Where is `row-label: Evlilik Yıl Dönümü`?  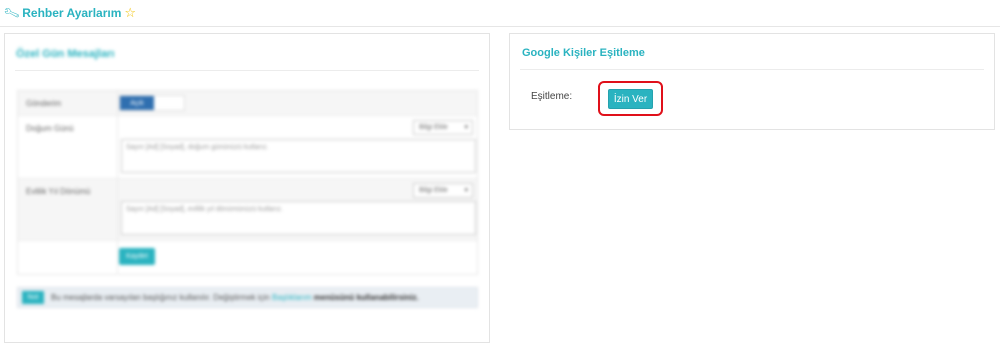 row-label: Evlilik Yıl Dönümü is located at coordinates (58, 191).